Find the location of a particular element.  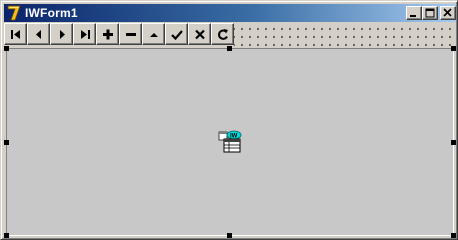

cancel-record-button is located at coordinates (199, 34).